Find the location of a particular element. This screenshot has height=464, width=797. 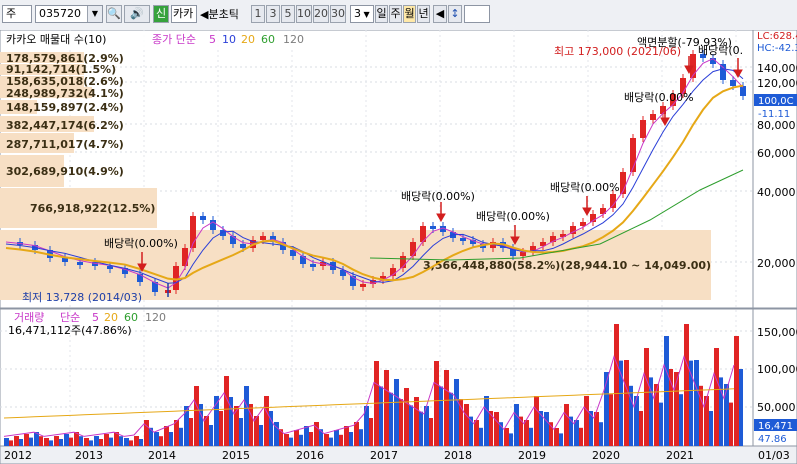

y-tick: 140,000 is located at coordinates (777, 68).